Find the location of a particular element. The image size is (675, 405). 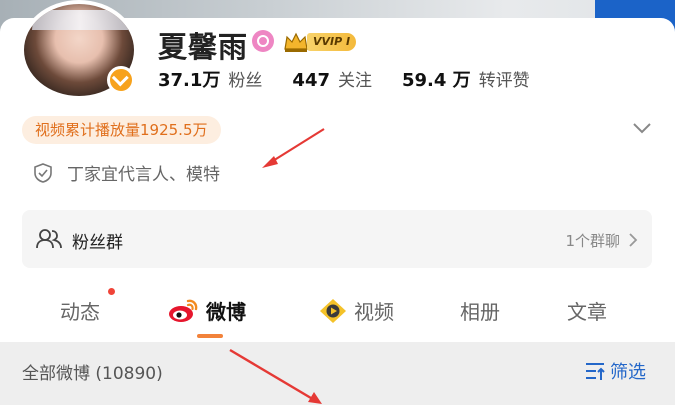

new-activity-dot is located at coordinates (111, 291).